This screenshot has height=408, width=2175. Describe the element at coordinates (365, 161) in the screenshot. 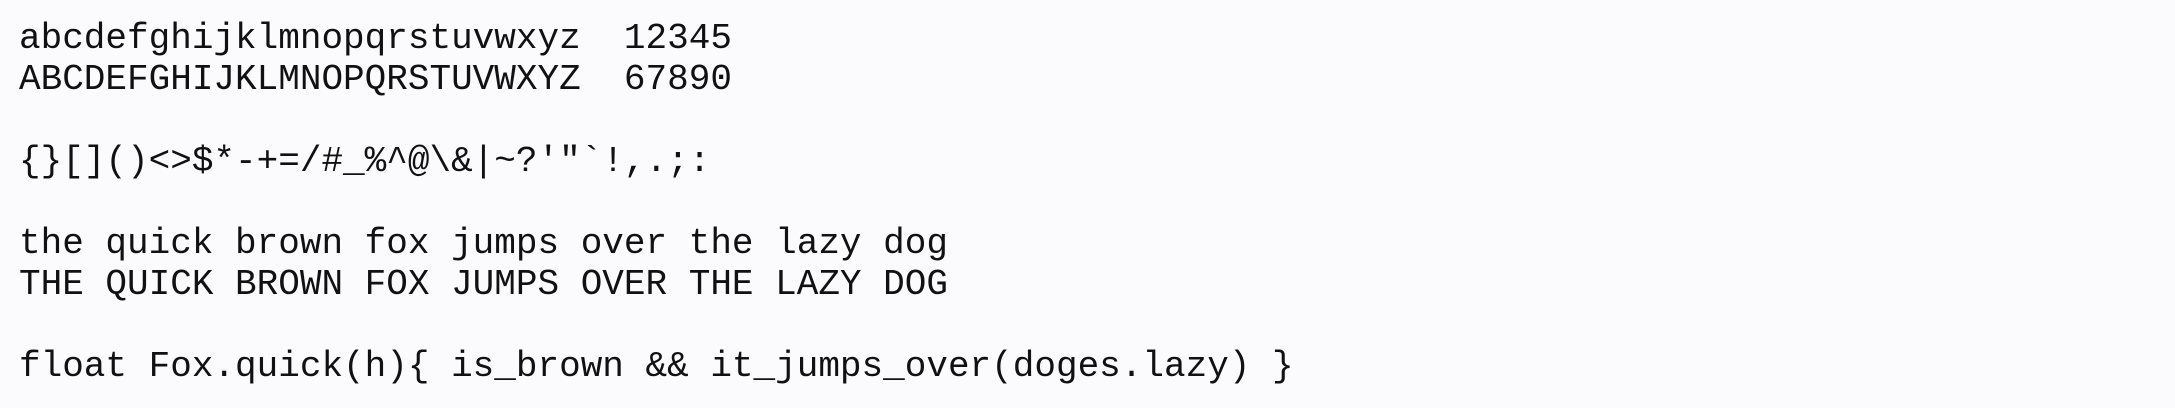

I see `symbols-line: {}[]()<>$*-+=/#_%^@\&|~?'"`!,.;:` at that location.